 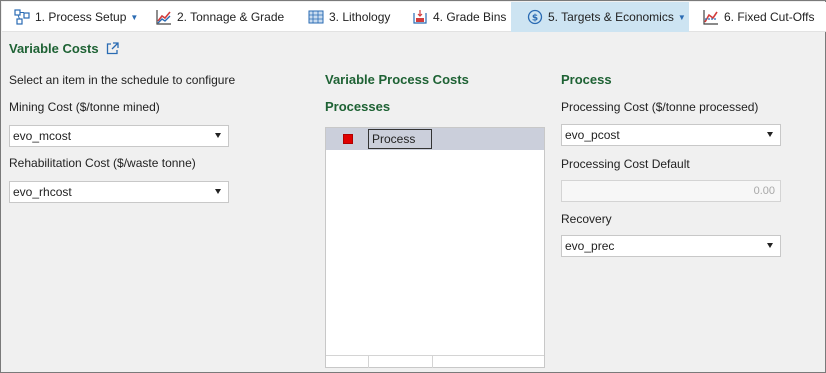 What do you see at coordinates (54, 48) in the screenshot?
I see `section-title-text: Variable Costs` at bounding box center [54, 48].